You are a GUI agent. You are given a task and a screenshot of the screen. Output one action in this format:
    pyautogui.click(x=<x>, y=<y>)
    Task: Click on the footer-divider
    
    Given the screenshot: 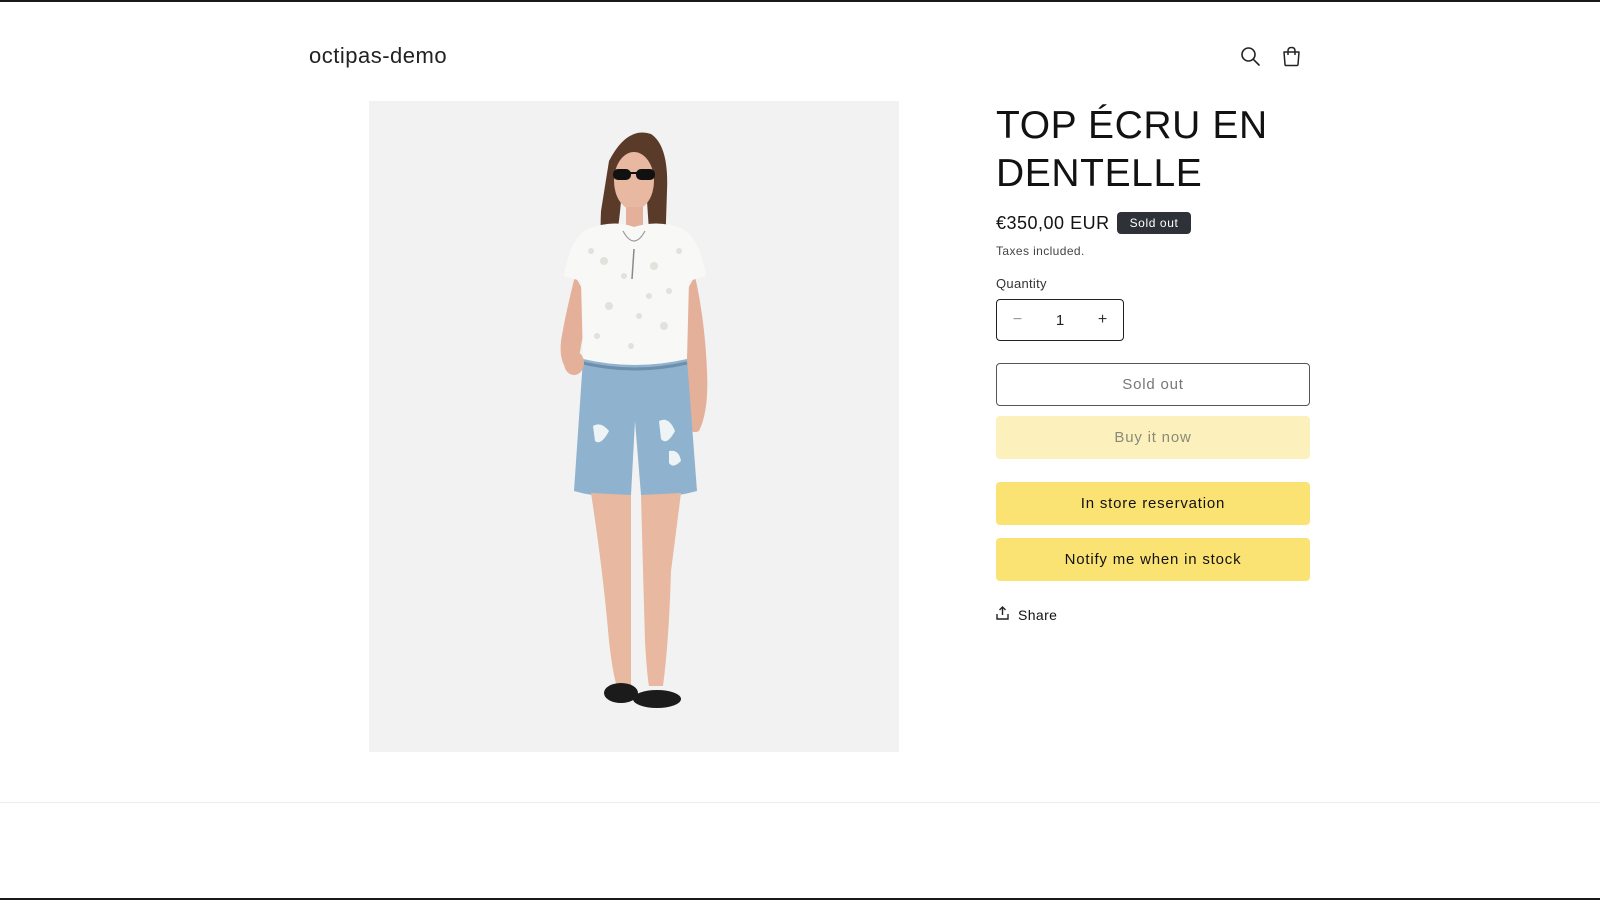 What is the action you would take?
    pyautogui.click(x=800, y=802)
    